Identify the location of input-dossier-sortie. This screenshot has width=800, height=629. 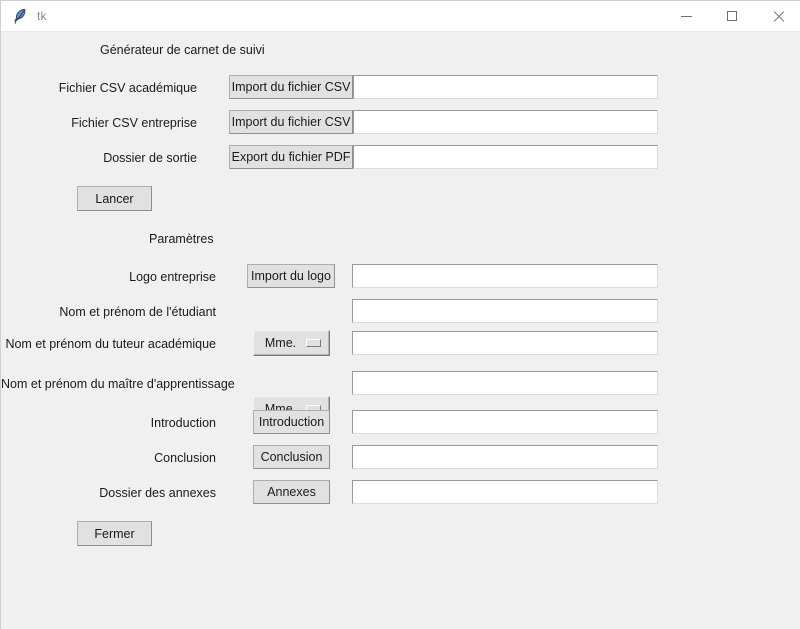
(505, 157).